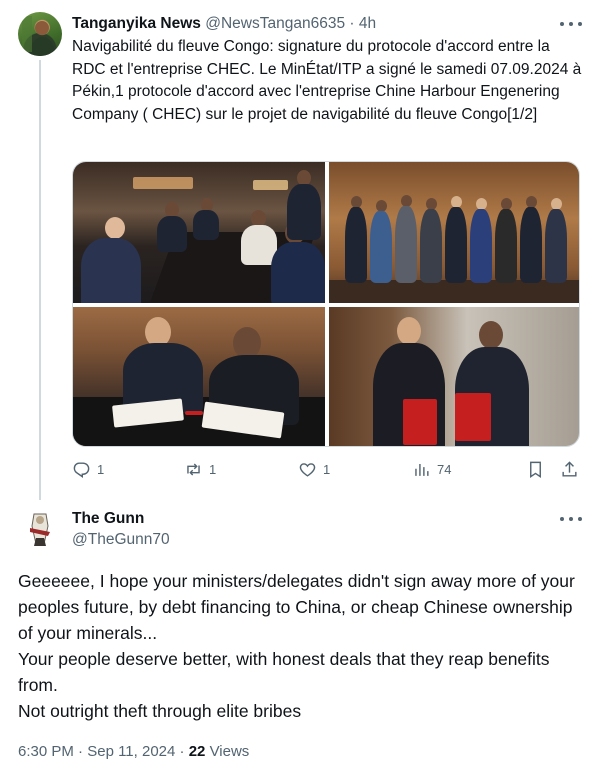  What do you see at coordinates (193, 469) in the screenshot?
I see `repost-icon` at bounding box center [193, 469].